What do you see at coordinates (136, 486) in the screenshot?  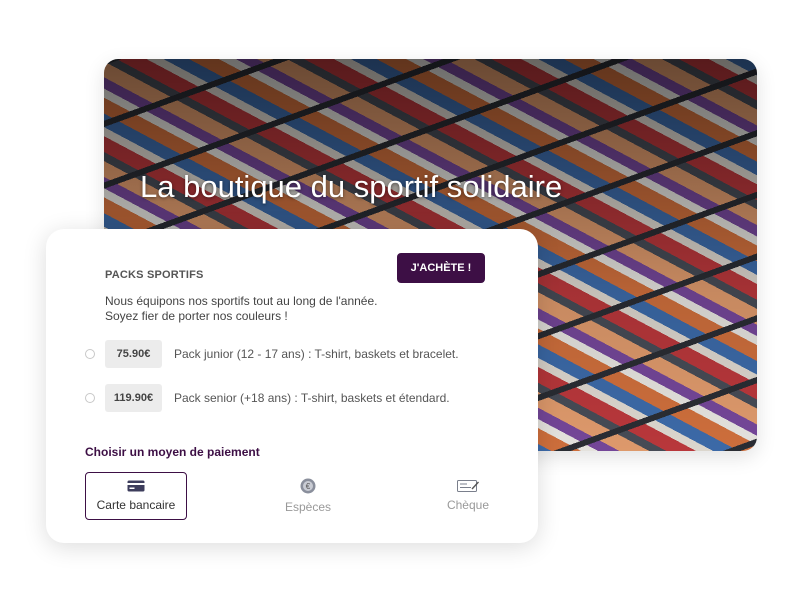 I see `credit-card-icon` at bounding box center [136, 486].